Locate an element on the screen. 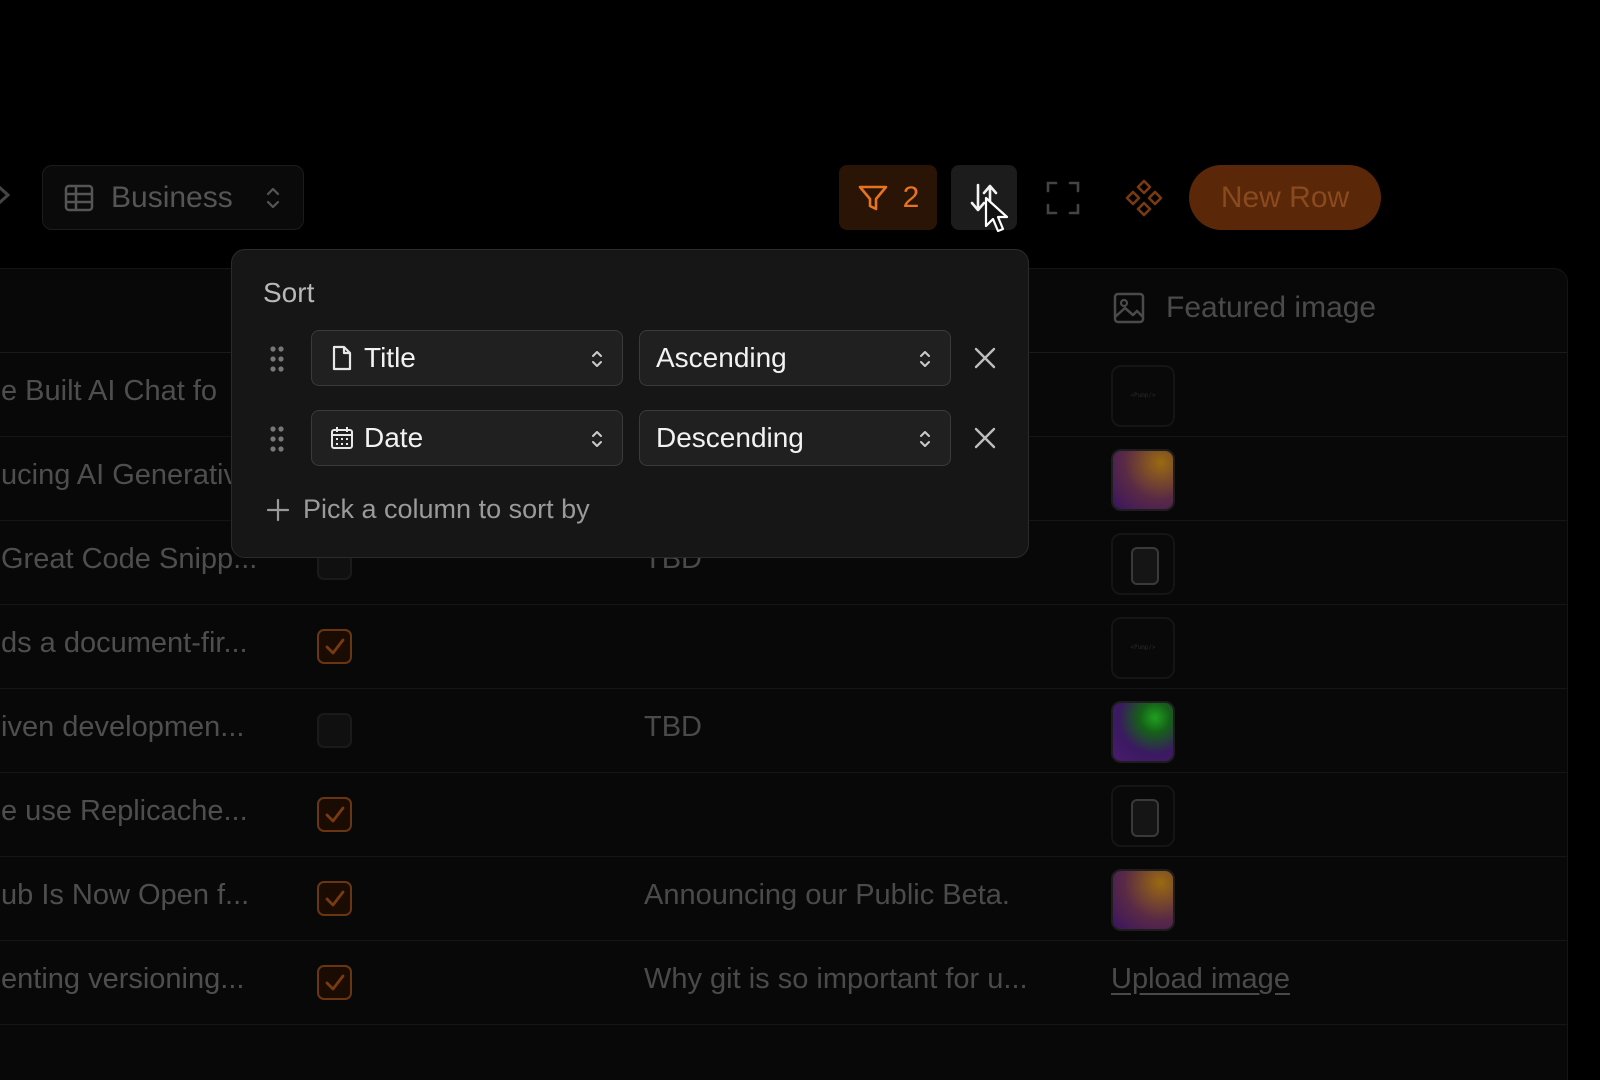 Image resolution: width=1600 pixels, height=1080 pixels. sort-column-select: Date is located at coordinates (467, 438).